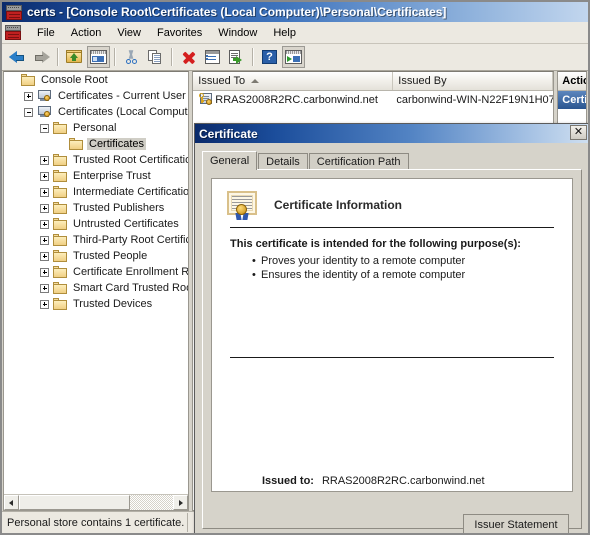  What do you see at coordinates (472, 100) in the screenshot?
I see `cell-issued-by: carbonwind-WIN-N22F19N1H07` at bounding box center [472, 100].